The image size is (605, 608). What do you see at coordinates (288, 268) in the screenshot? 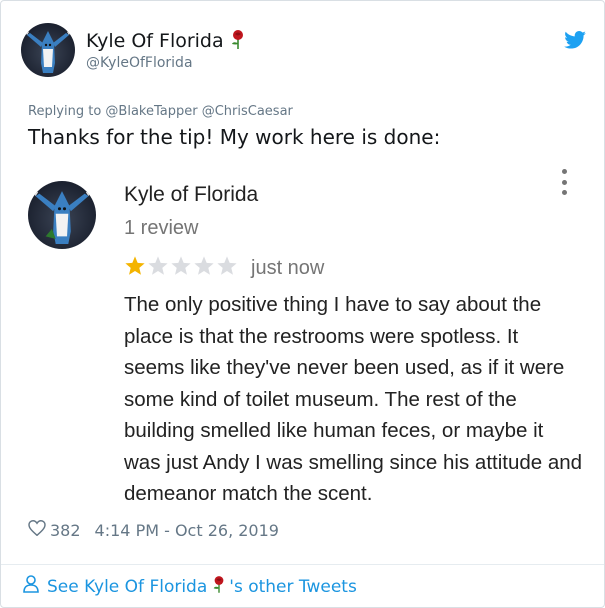
I see `review-time: just now` at bounding box center [288, 268].